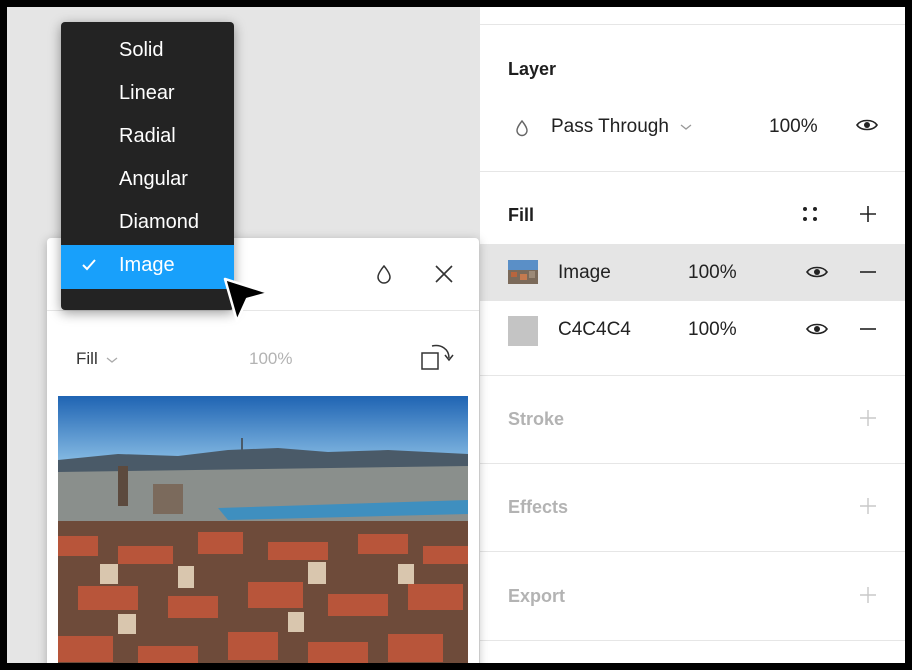  I want to click on menu-item-angular: Angular, so click(147, 180).